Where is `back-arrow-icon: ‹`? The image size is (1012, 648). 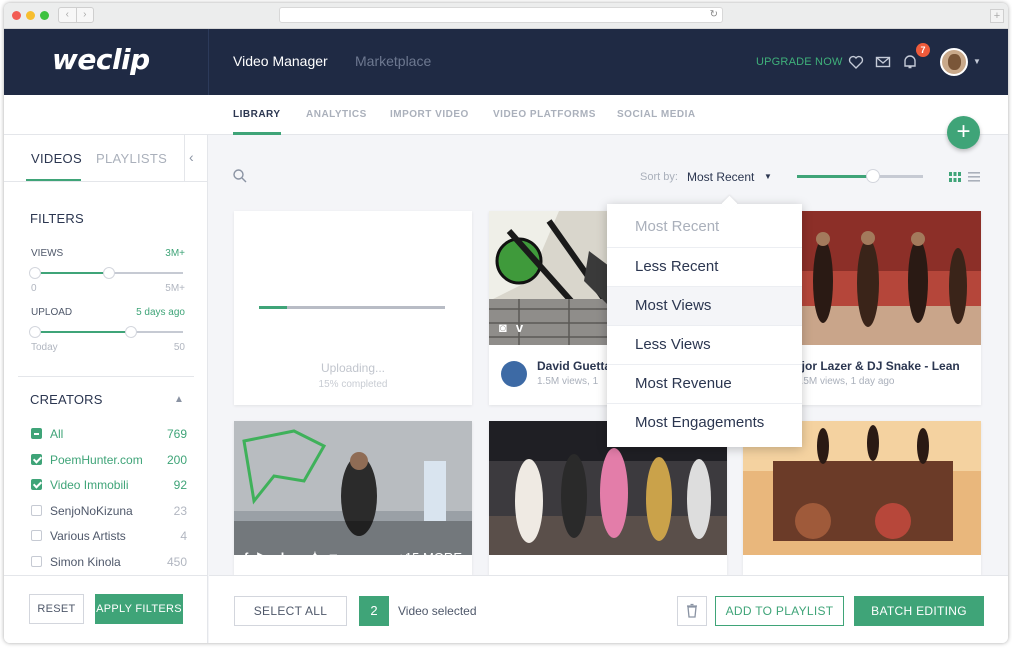
back-arrow-icon: ‹ is located at coordinates (68, 15).